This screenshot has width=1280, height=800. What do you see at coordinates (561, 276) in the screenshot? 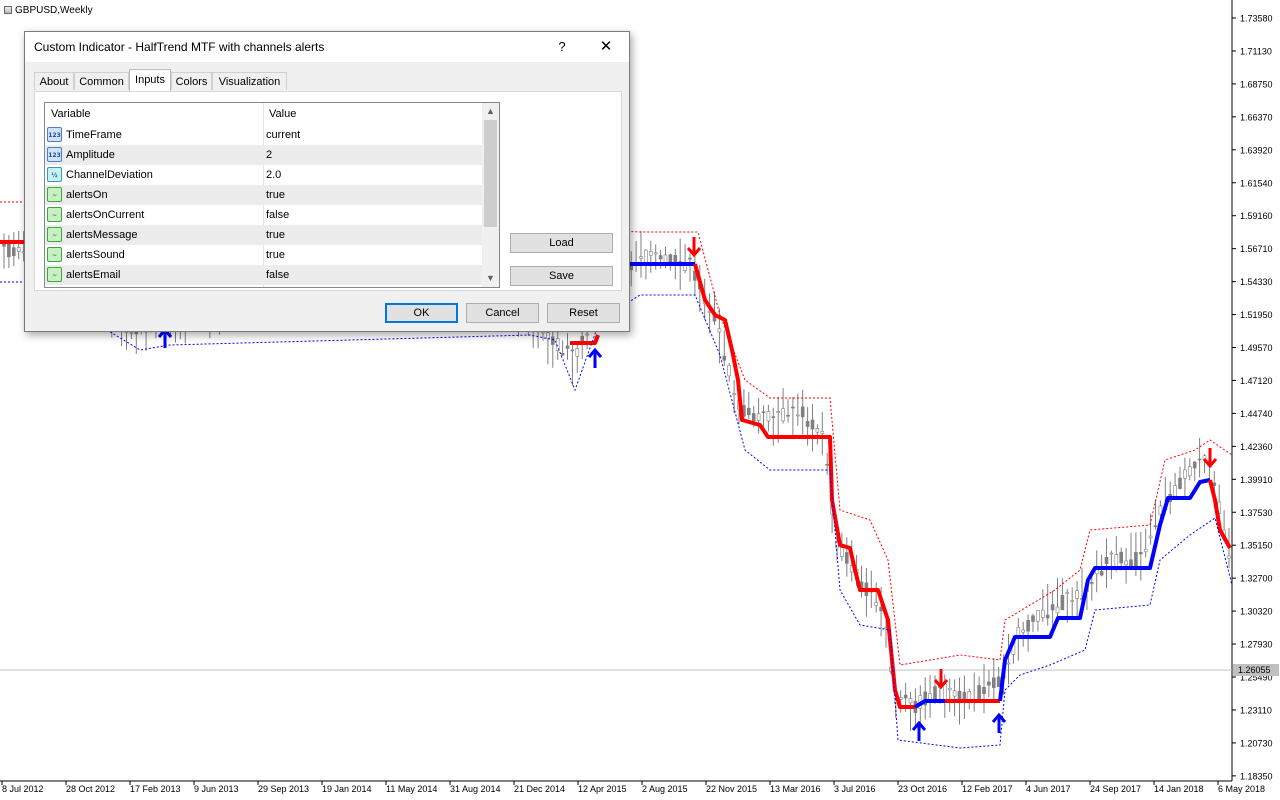
I see `save-button: Save` at bounding box center [561, 276].